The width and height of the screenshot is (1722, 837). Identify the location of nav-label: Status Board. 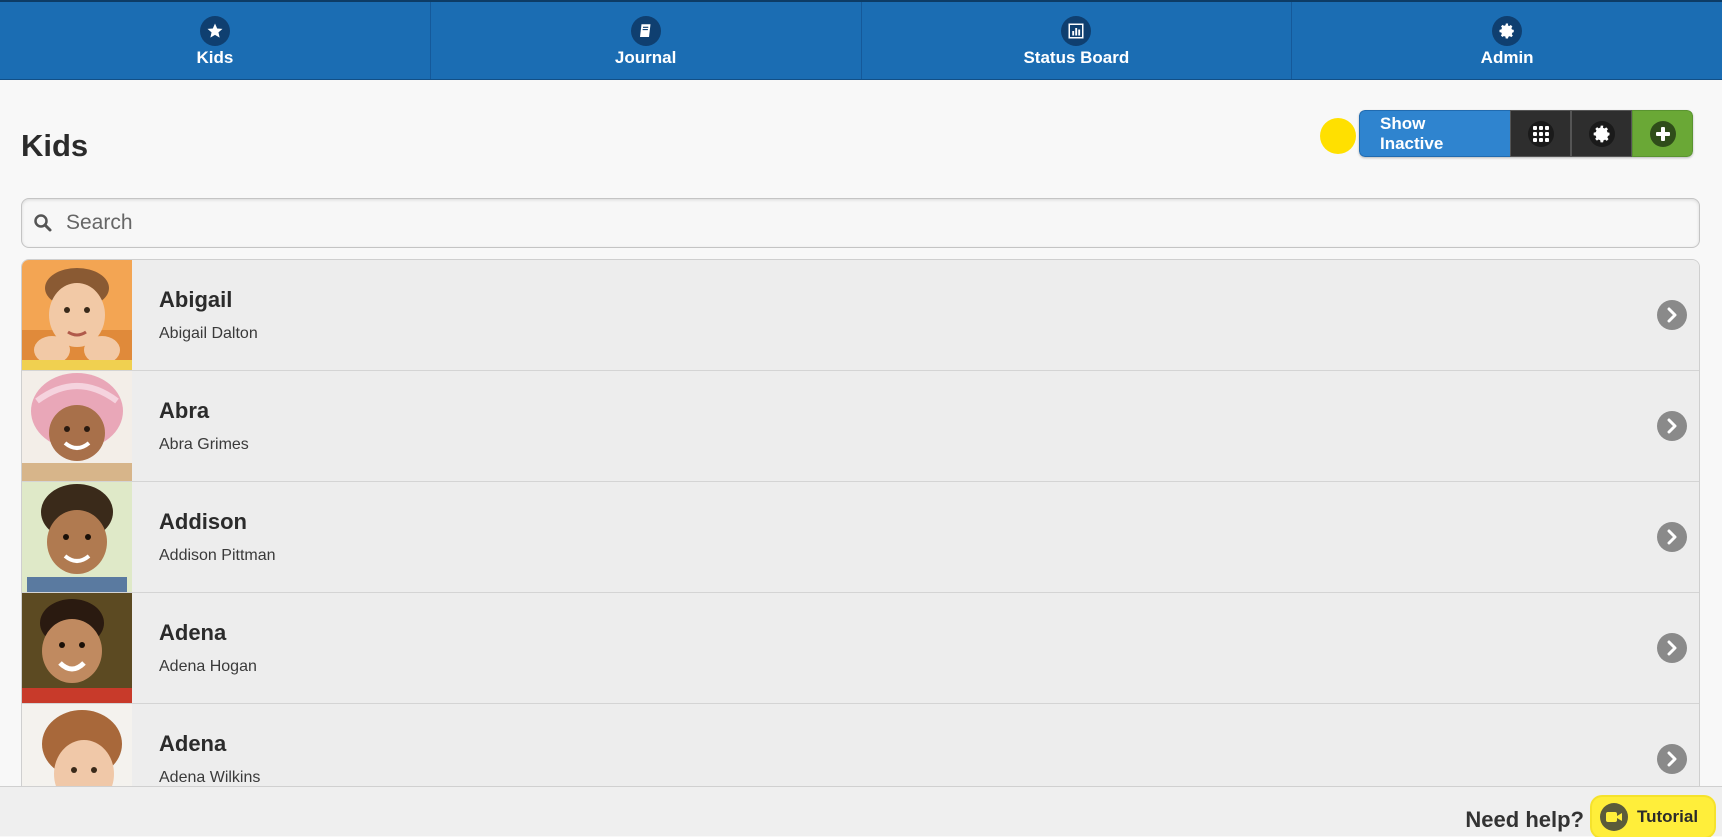
(1076, 57).